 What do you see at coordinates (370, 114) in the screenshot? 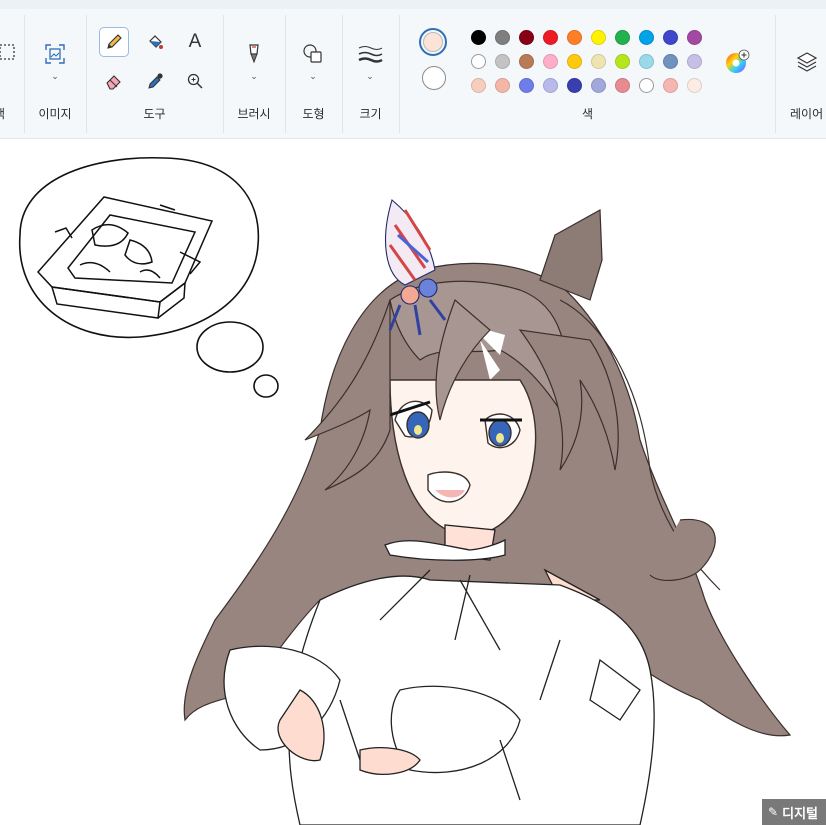
I see `group-label-size: 크기` at bounding box center [370, 114].